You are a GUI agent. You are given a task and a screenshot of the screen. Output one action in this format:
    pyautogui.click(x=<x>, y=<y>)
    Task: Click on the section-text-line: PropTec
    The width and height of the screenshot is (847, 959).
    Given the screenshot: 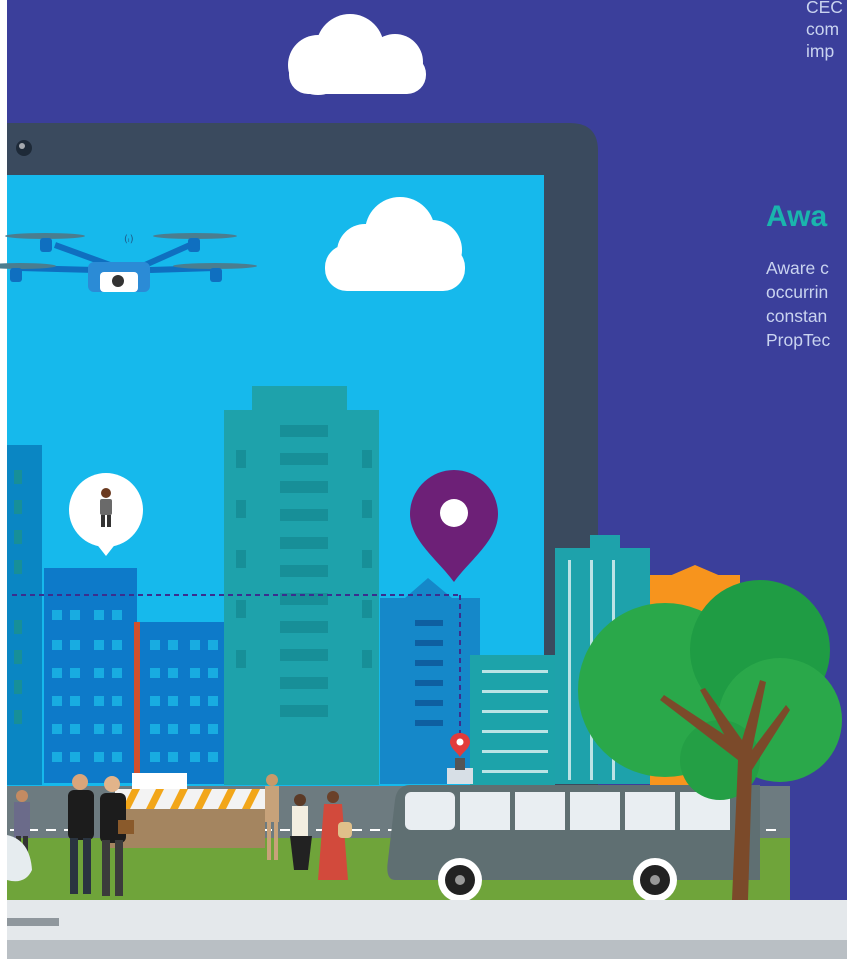 What is the action you would take?
    pyautogui.click(x=798, y=340)
    